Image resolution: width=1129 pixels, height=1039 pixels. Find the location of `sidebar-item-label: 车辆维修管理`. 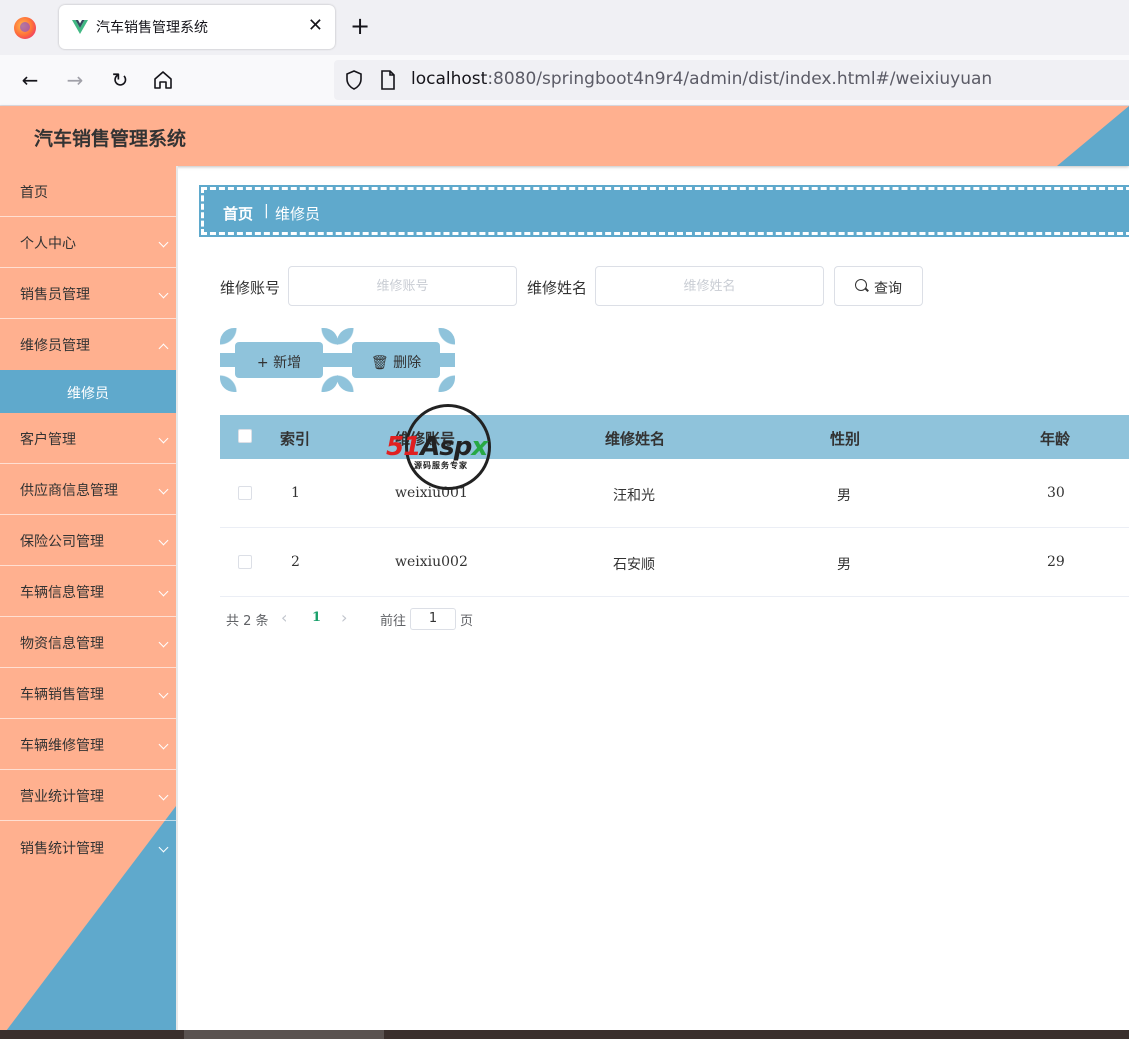

sidebar-item-label: 车辆维修管理 is located at coordinates (62, 746).